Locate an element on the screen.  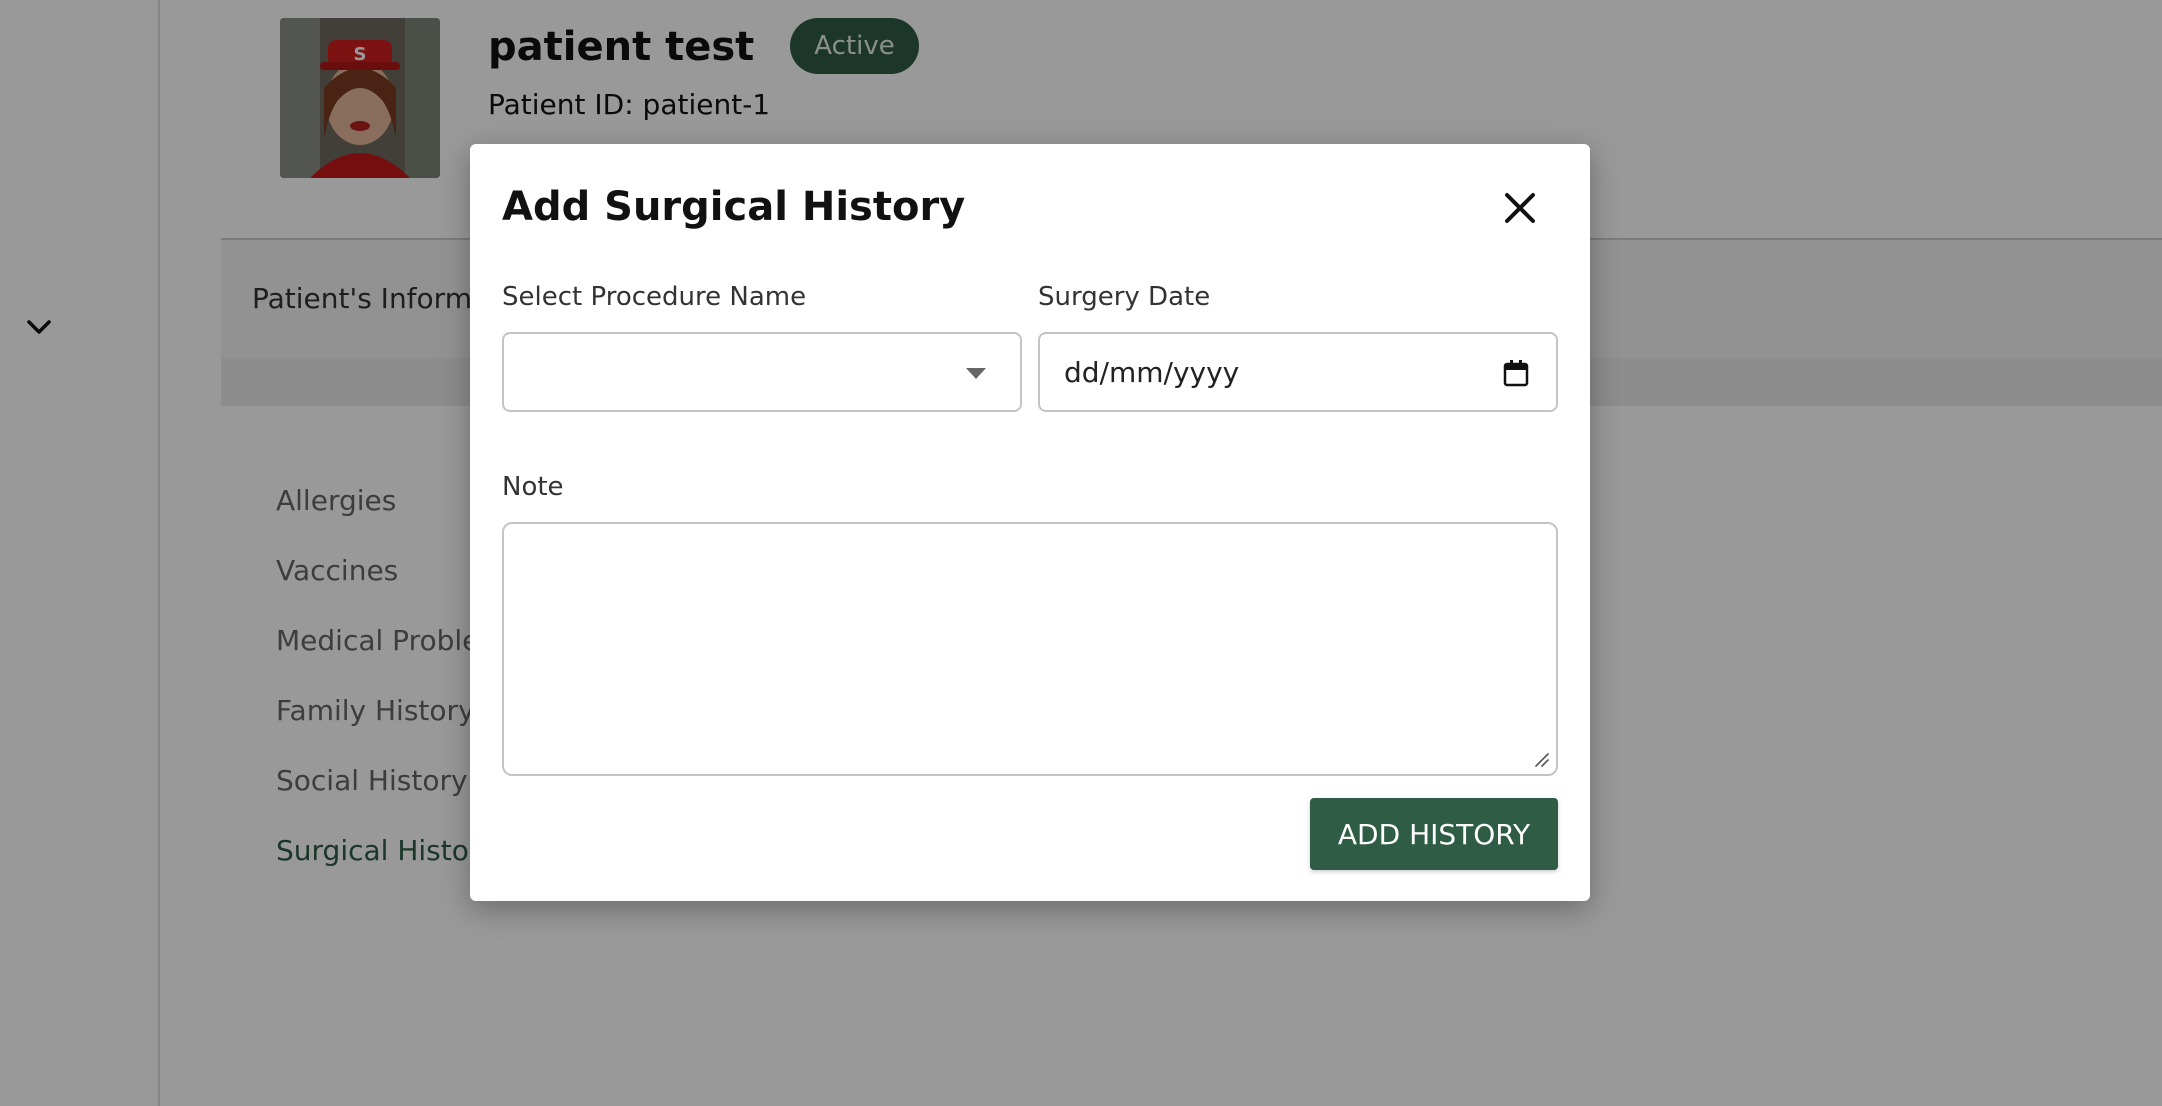
close-button is located at coordinates (1520, 208).